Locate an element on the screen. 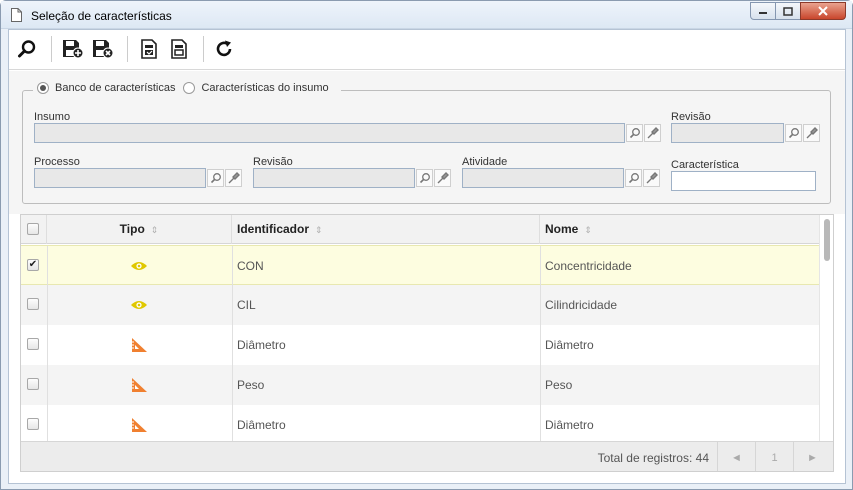  insumo-clear-button is located at coordinates (652, 133).